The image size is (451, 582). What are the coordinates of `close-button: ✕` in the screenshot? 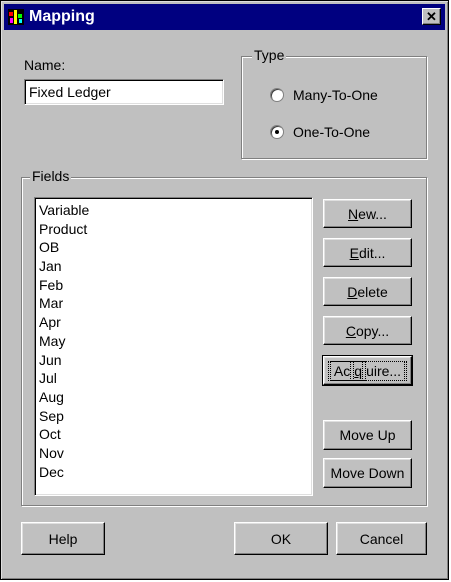 It's located at (431, 16).